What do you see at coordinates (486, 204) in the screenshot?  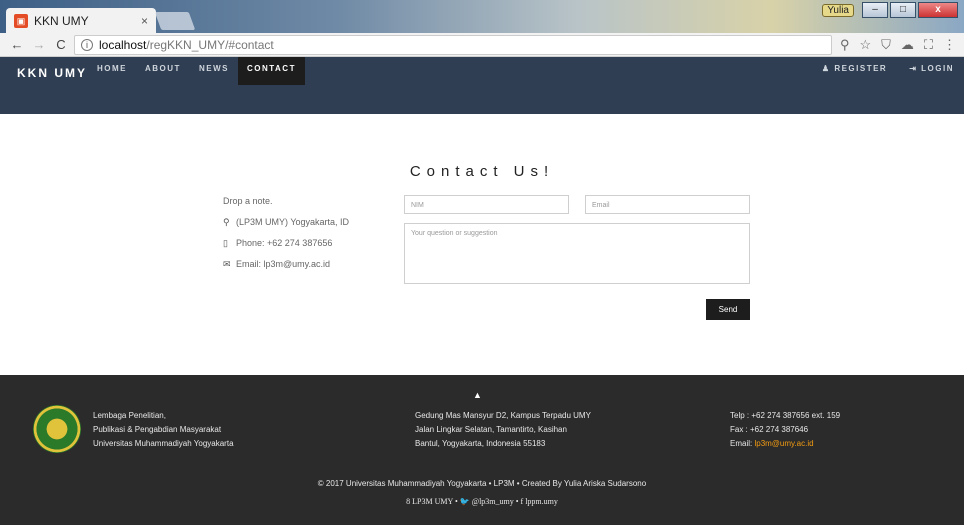 I see `nim-input: NIM` at bounding box center [486, 204].